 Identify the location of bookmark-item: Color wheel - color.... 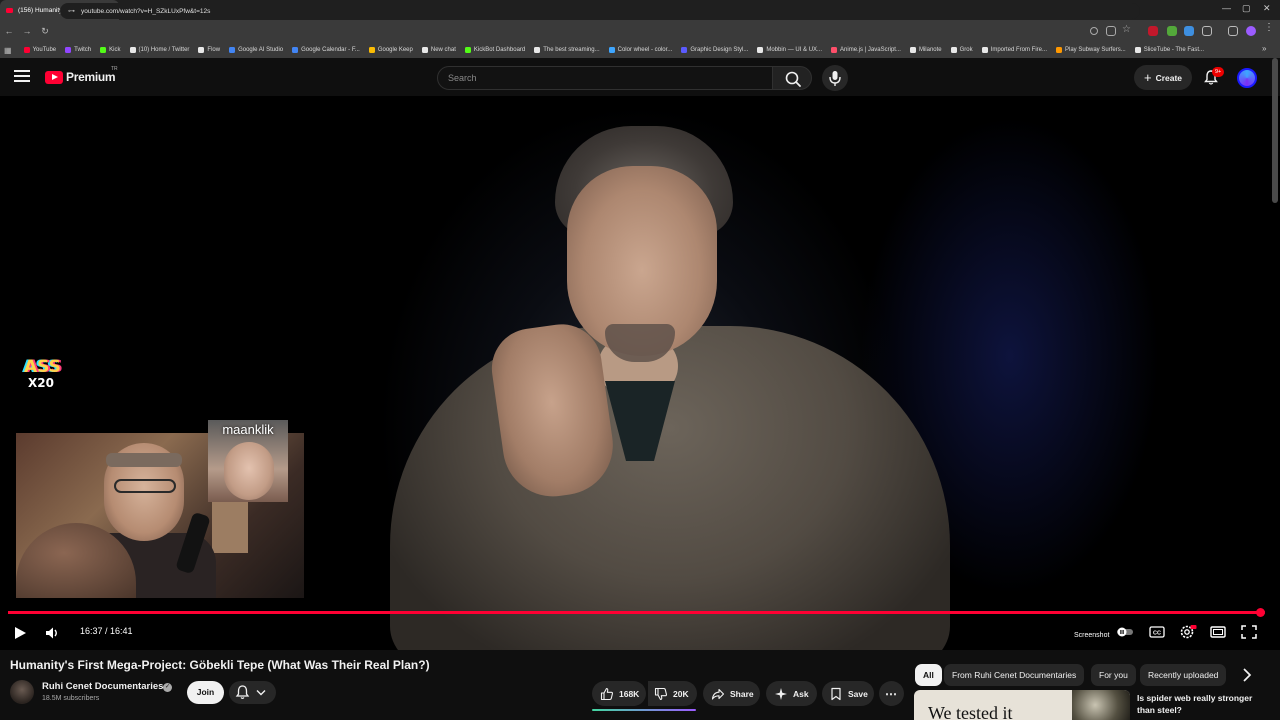
(640, 50).